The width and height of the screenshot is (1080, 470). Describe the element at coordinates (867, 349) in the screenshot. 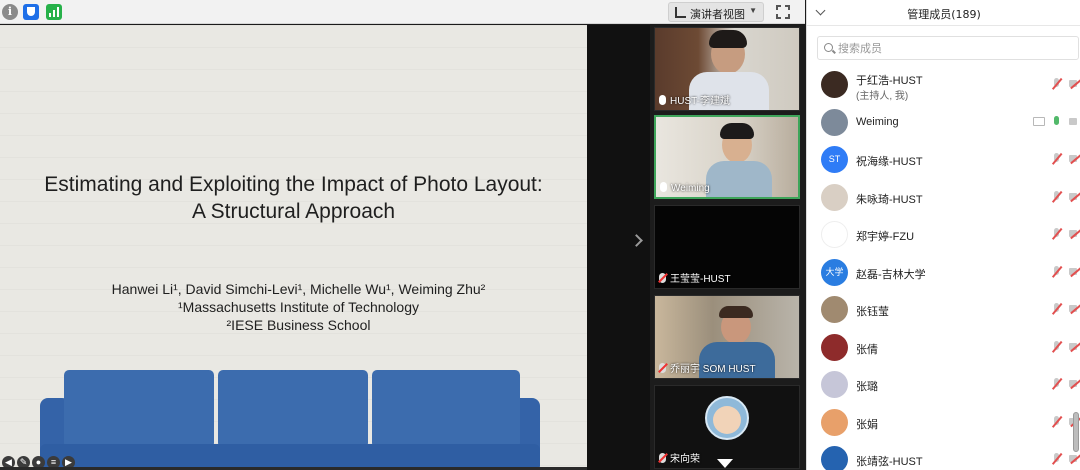

I see `participant-name: 张倩` at that location.